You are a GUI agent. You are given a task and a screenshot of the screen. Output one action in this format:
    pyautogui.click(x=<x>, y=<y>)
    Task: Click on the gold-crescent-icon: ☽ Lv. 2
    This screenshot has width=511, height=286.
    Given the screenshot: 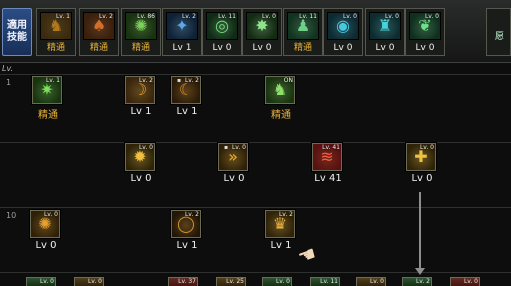 What is the action you would take?
    pyautogui.click(x=140, y=90)
    